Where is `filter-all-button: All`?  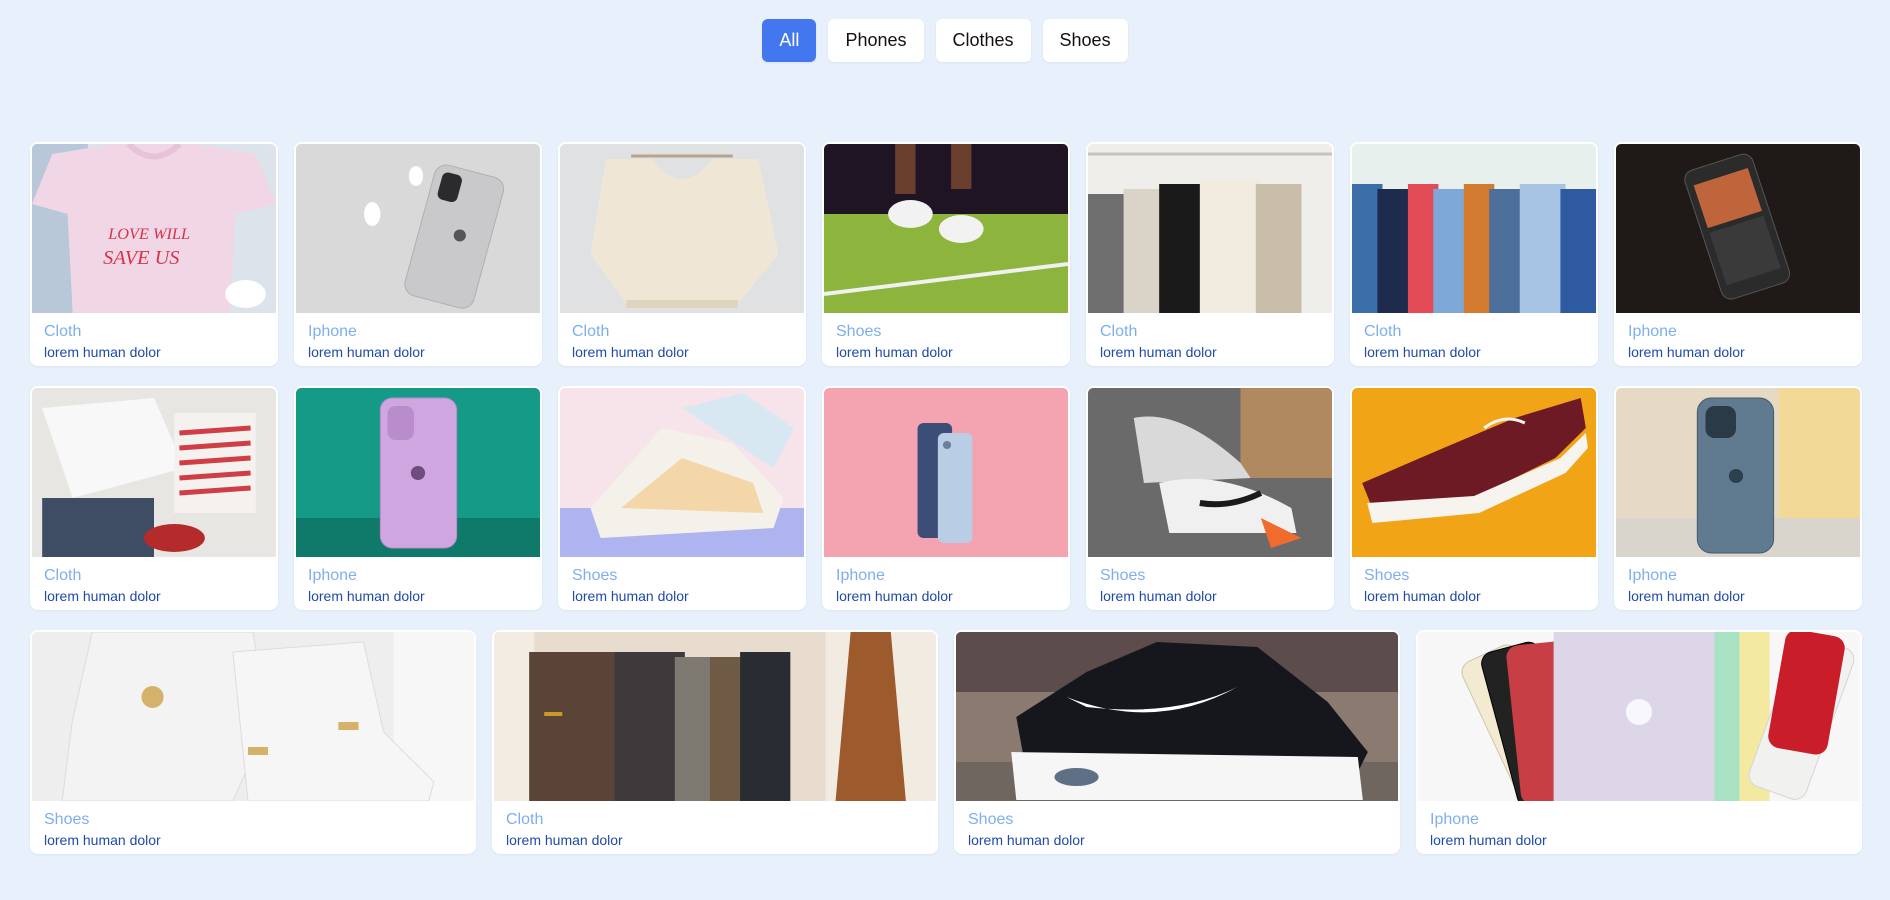
filter-all-button: All is located at coordinates (789, 40).